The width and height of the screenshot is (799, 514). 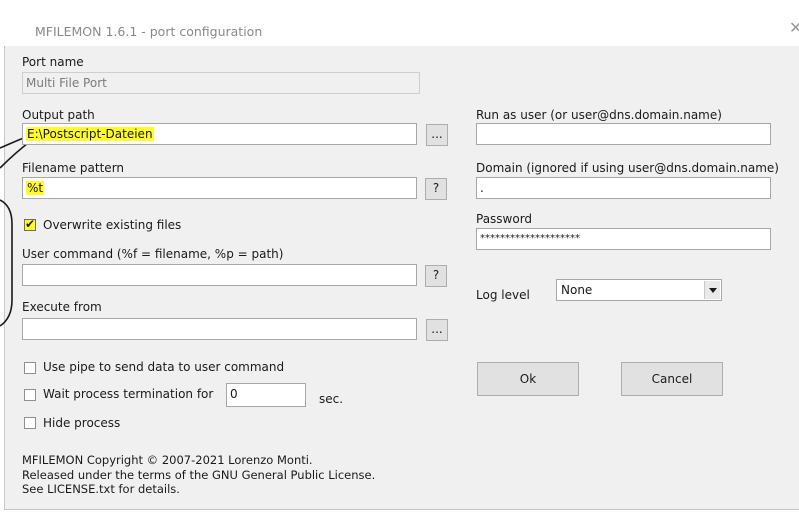 I want to click on filename-pattern-value: %t, so click(x=35, y=188).